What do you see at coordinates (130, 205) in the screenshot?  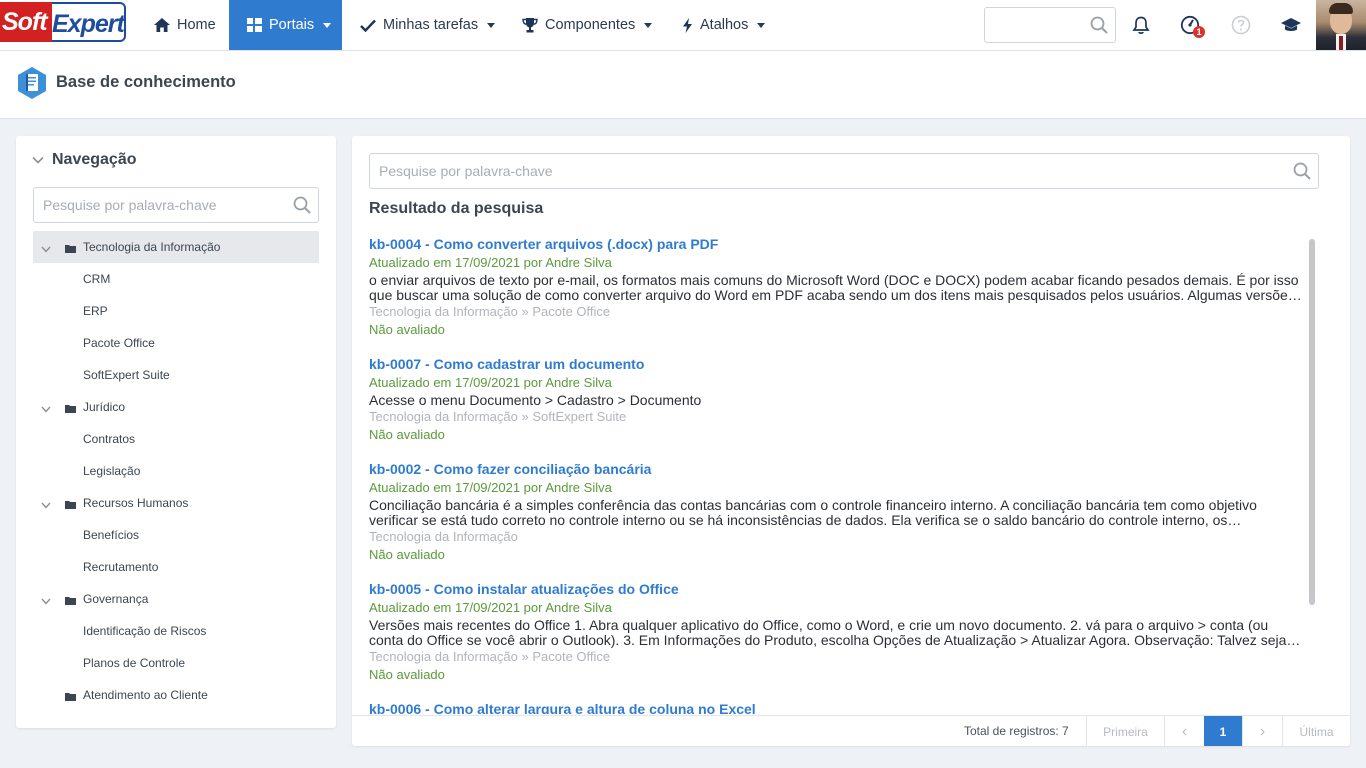 I see `navigation-search-placeholder: Pesquise por palavra-chave` at bounding box center [130, 205].